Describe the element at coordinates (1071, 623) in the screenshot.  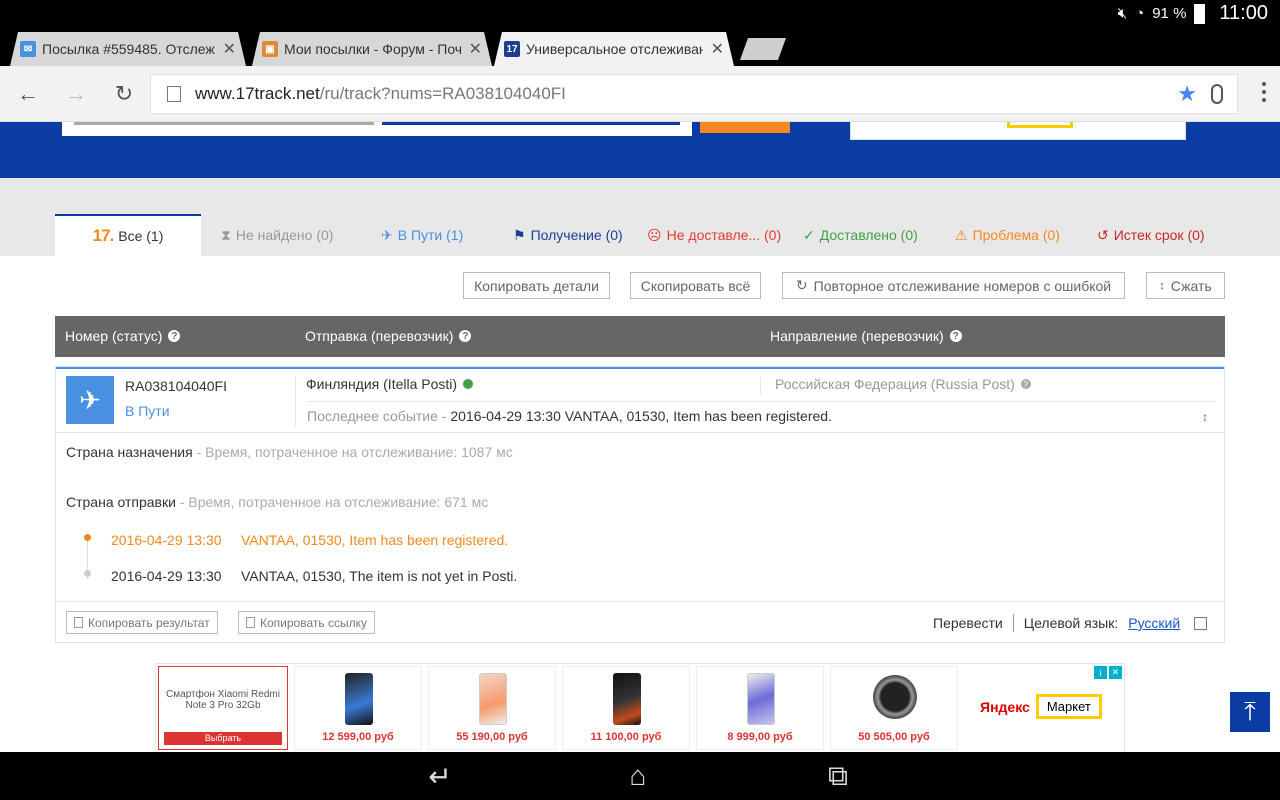
I see `target-language-label: Целевой язык:` at that location.